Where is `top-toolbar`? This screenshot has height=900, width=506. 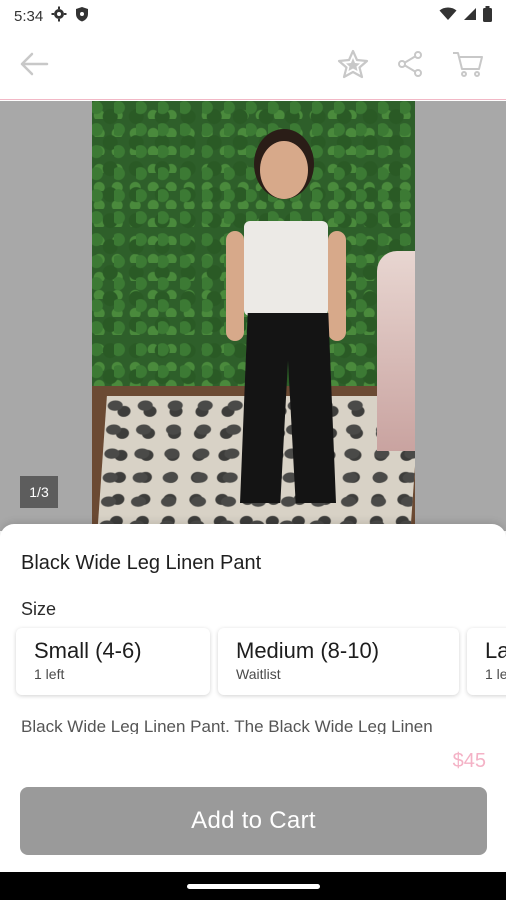 top-toolbar is located at coordinates (253, 66).